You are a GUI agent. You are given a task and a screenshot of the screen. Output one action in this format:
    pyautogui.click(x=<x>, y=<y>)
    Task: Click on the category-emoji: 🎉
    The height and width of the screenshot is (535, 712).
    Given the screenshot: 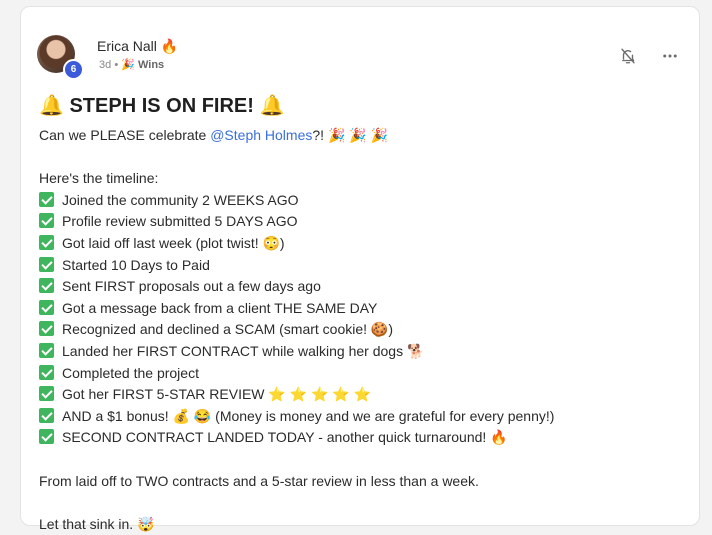 What is the action you would take?
    pyautogui.click(x=128, y=65)
    